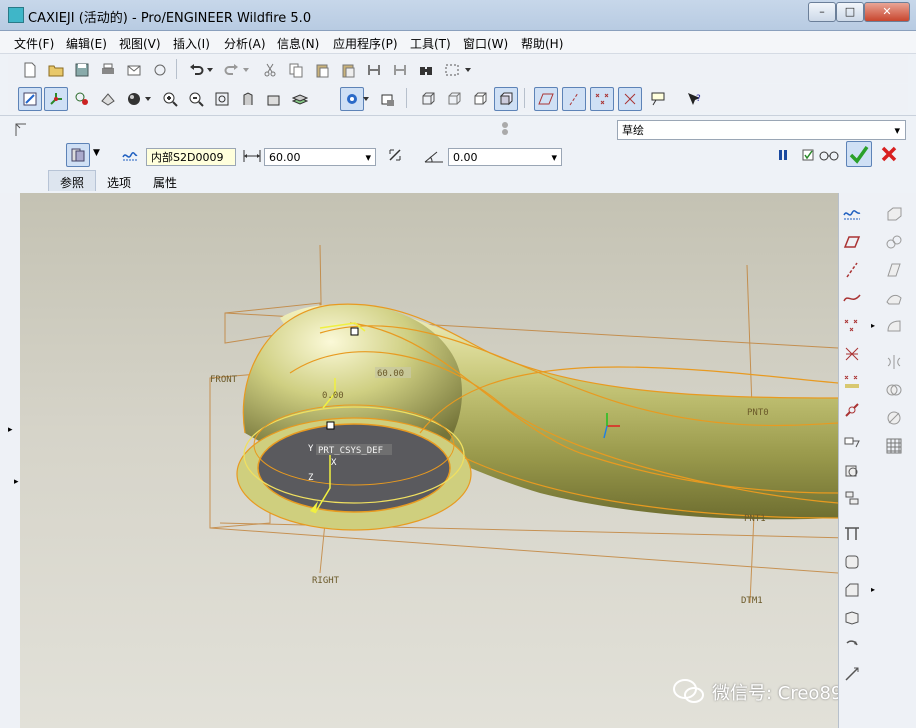 This screenshot has width=916, height=728. I want to click on copy-icon, so click(296, 70).